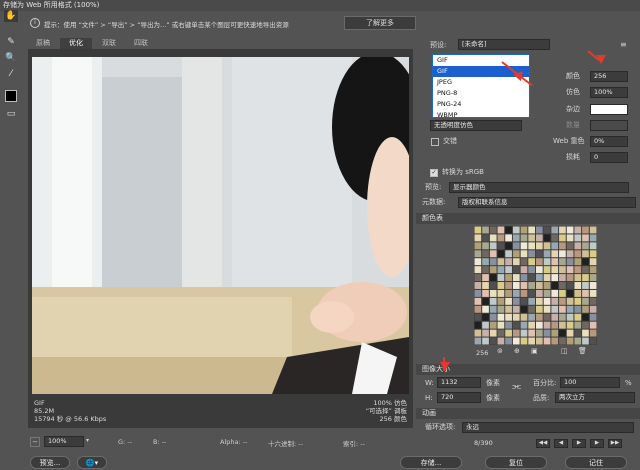 The height and width of the screenshot is (470, 640). I want to click on slice-select-icon: ✎, so click(11, 42).